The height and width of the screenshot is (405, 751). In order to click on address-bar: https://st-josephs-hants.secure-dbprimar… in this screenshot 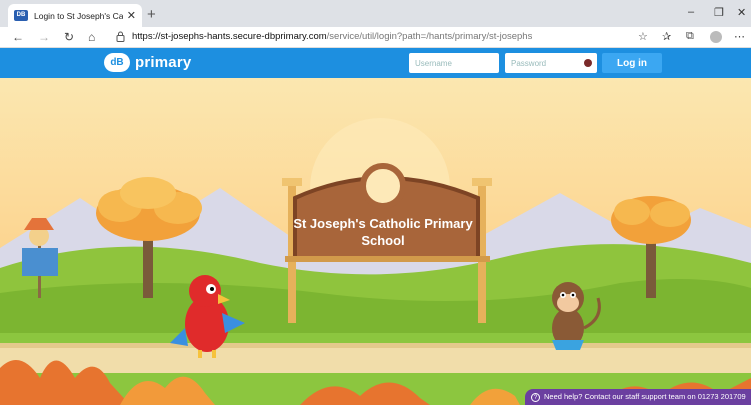, I will do `click(332, 36)`.